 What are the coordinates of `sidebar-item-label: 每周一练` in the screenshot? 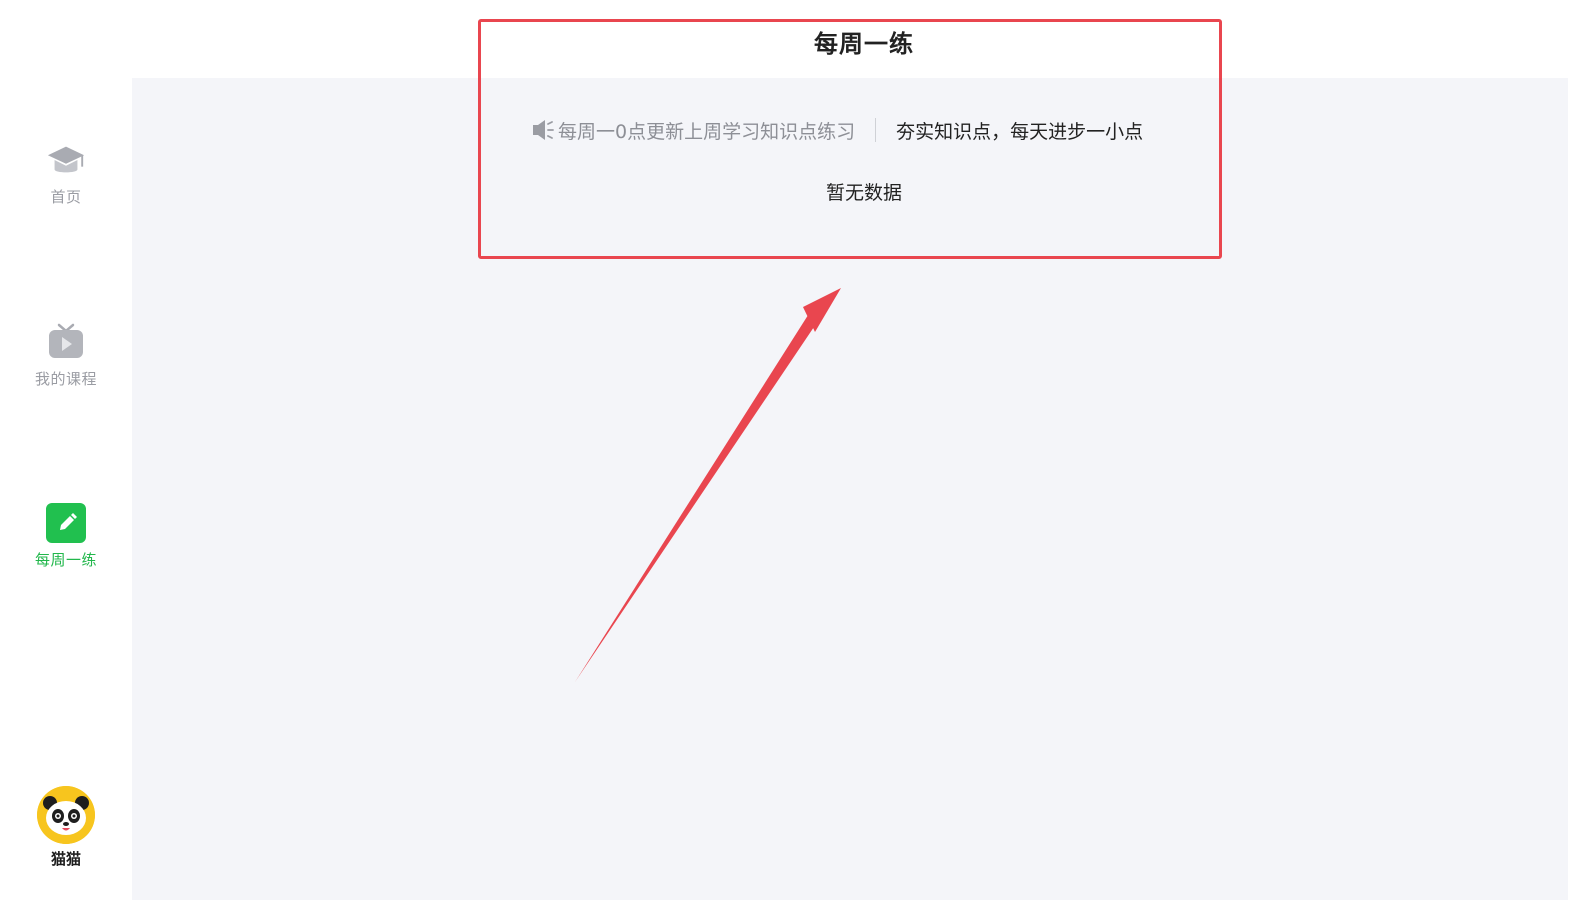 It's located at (65, 560).